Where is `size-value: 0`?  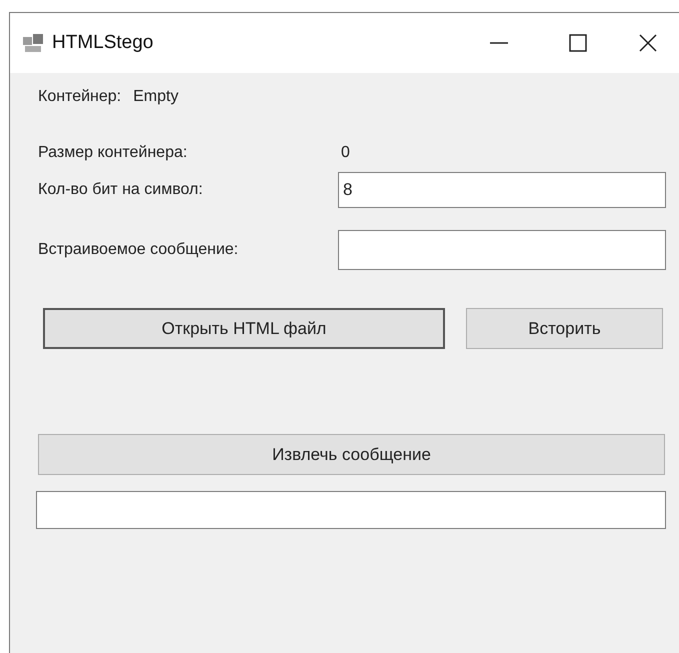 size-value: 0 is located at coordinates (345, 153).